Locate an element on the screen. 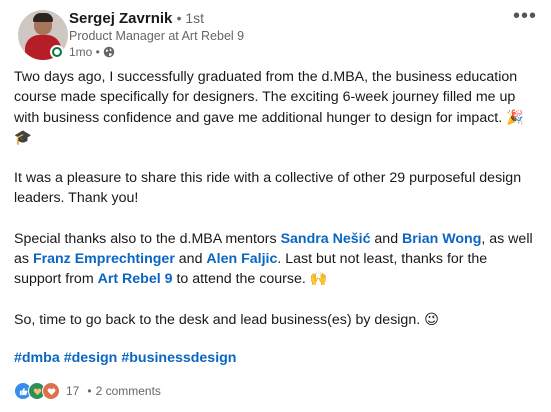  raised-hands-emoji: 🙌 is located at coordinates (318, 279).